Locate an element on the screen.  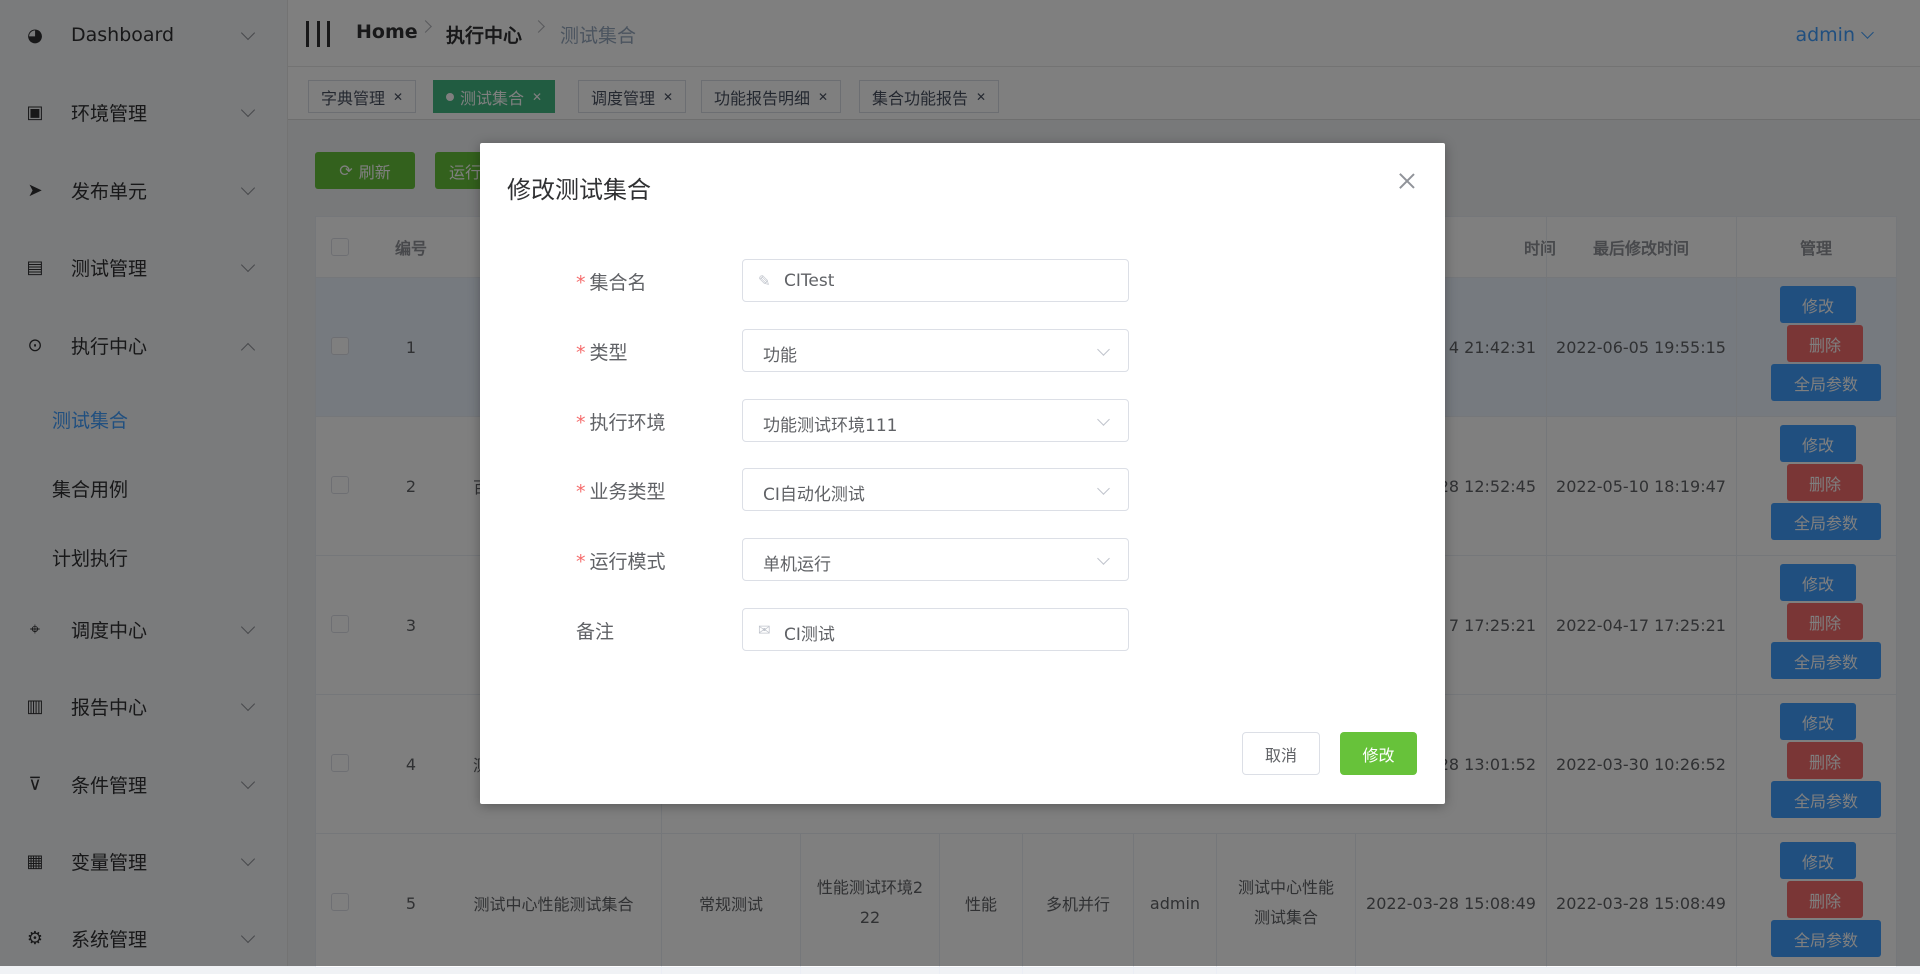
business-type-select: CI自动化测试 is located at coordinates (935, 489).